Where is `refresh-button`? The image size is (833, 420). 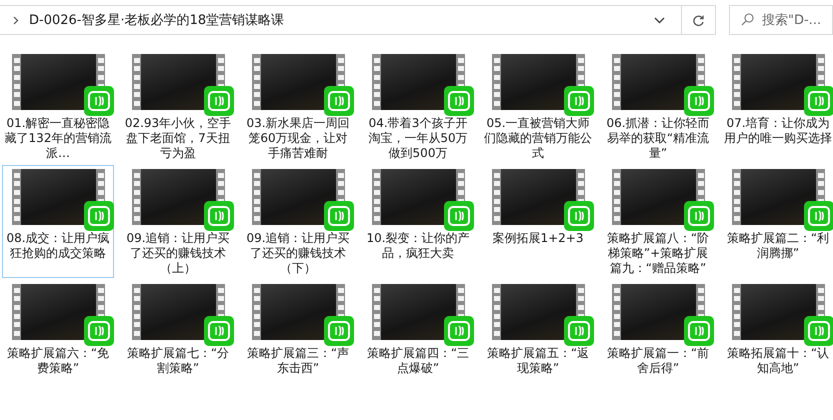
refresh-button is located at coordinates (699, 20).